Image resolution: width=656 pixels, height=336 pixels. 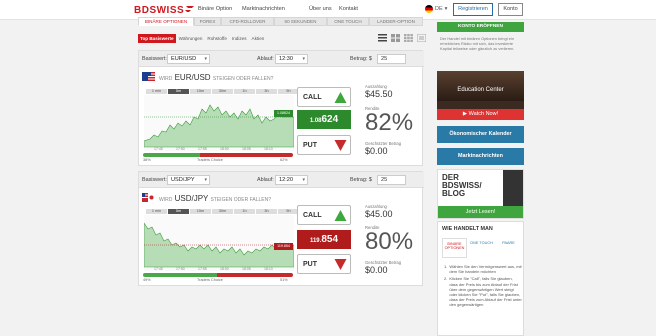 I want to click on expiry-select: 12:30 ▾, so click(x=291, y=59).